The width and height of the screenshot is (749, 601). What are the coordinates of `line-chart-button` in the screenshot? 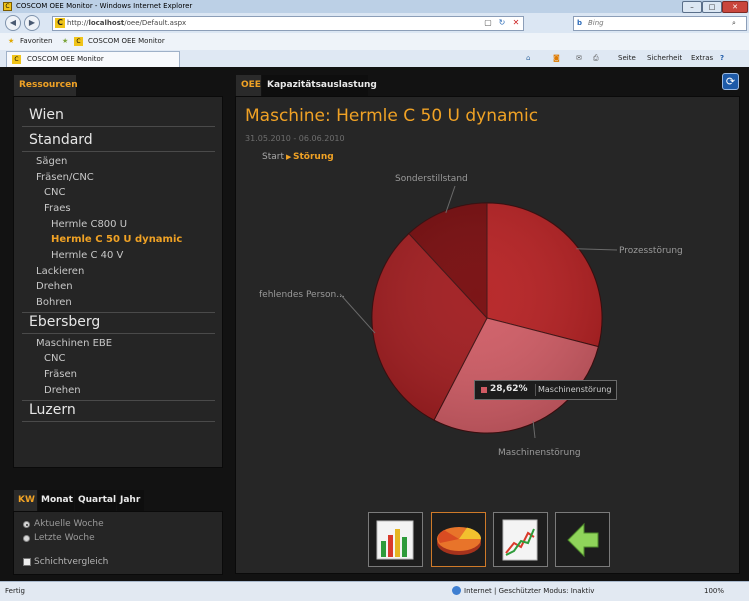 It's located at (520, 539).